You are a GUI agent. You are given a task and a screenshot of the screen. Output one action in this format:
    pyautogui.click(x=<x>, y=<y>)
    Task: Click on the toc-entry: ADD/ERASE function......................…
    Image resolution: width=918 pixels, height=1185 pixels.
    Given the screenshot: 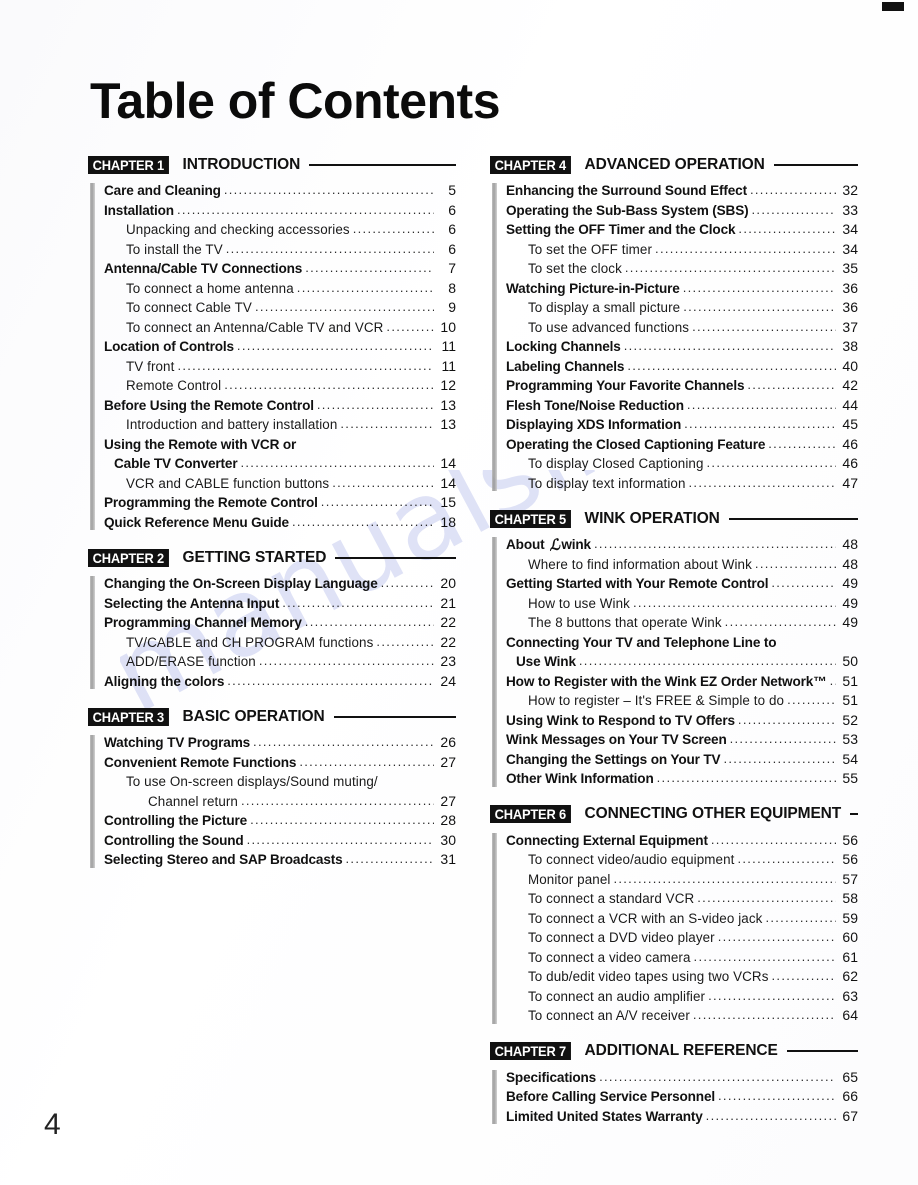 What is the action you would take?
    pyautogui.click(x=280, y=662)
    